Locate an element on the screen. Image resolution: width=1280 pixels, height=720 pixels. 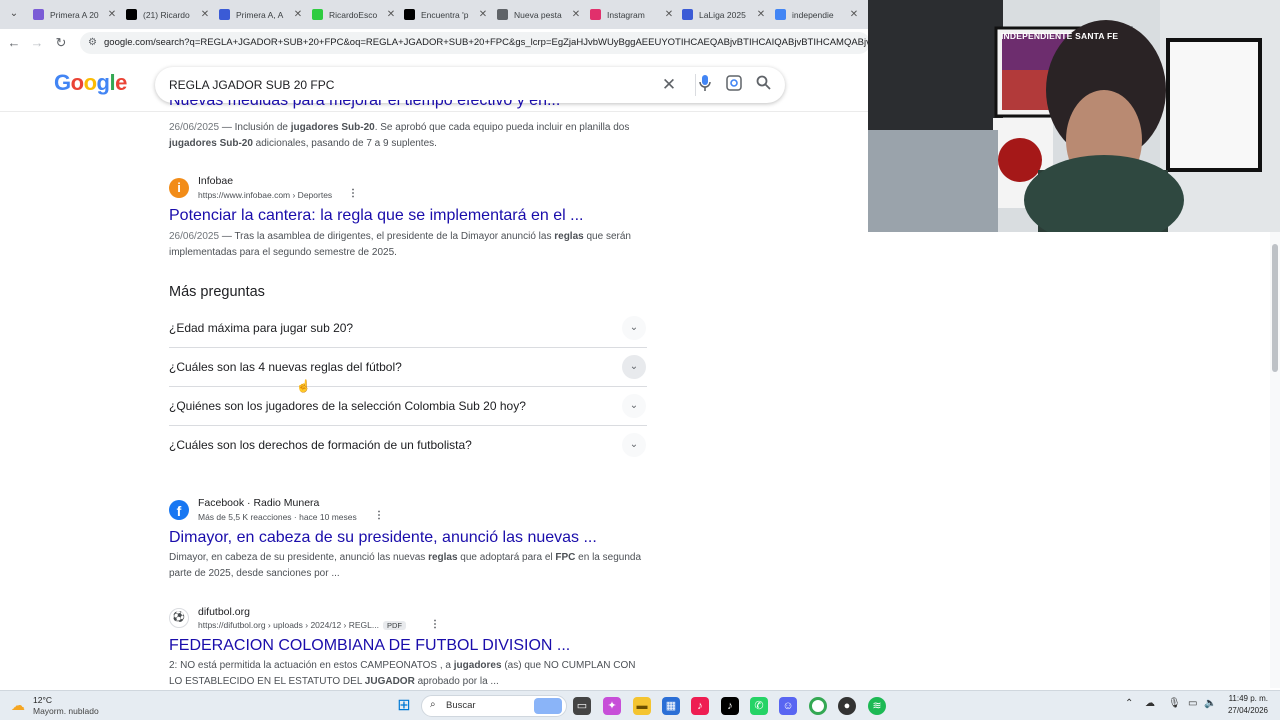
network-icon: ▭ is located at coordinates (1192, 703).